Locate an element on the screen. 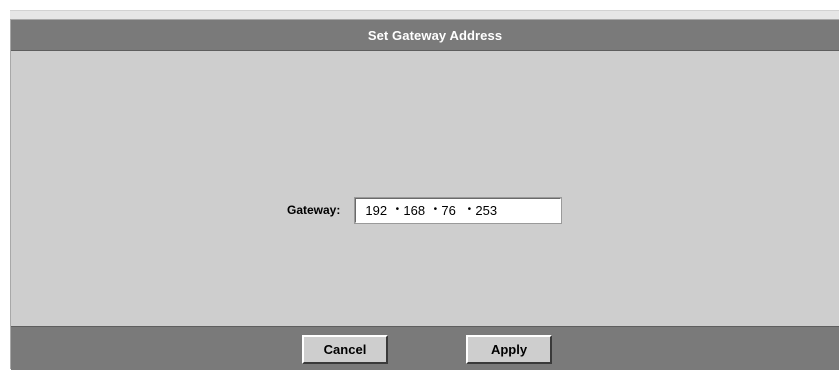 This screenshot has width=839, height=370. gateway-ip-input: 192 • 168 • 76 • 253 is located at coordinates (458, 210).